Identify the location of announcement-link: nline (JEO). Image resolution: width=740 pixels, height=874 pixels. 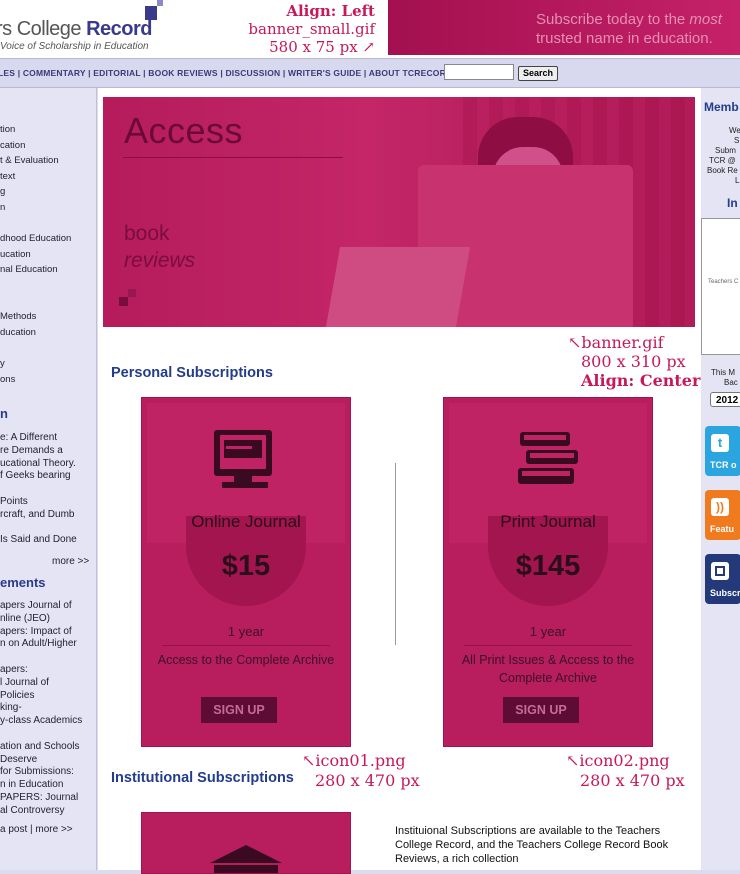
(25, 619).